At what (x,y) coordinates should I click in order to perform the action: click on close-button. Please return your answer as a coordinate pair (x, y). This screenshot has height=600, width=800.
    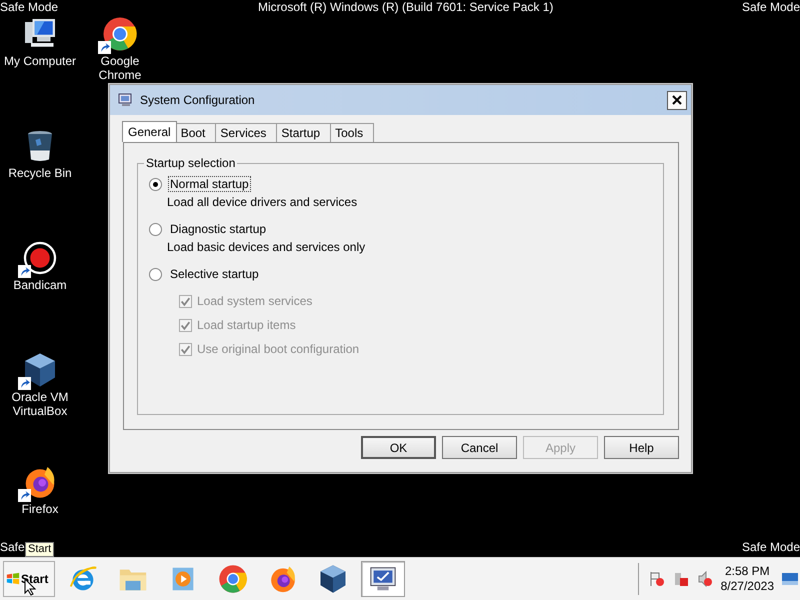
    Looking at the image, I should click on (677, 100).